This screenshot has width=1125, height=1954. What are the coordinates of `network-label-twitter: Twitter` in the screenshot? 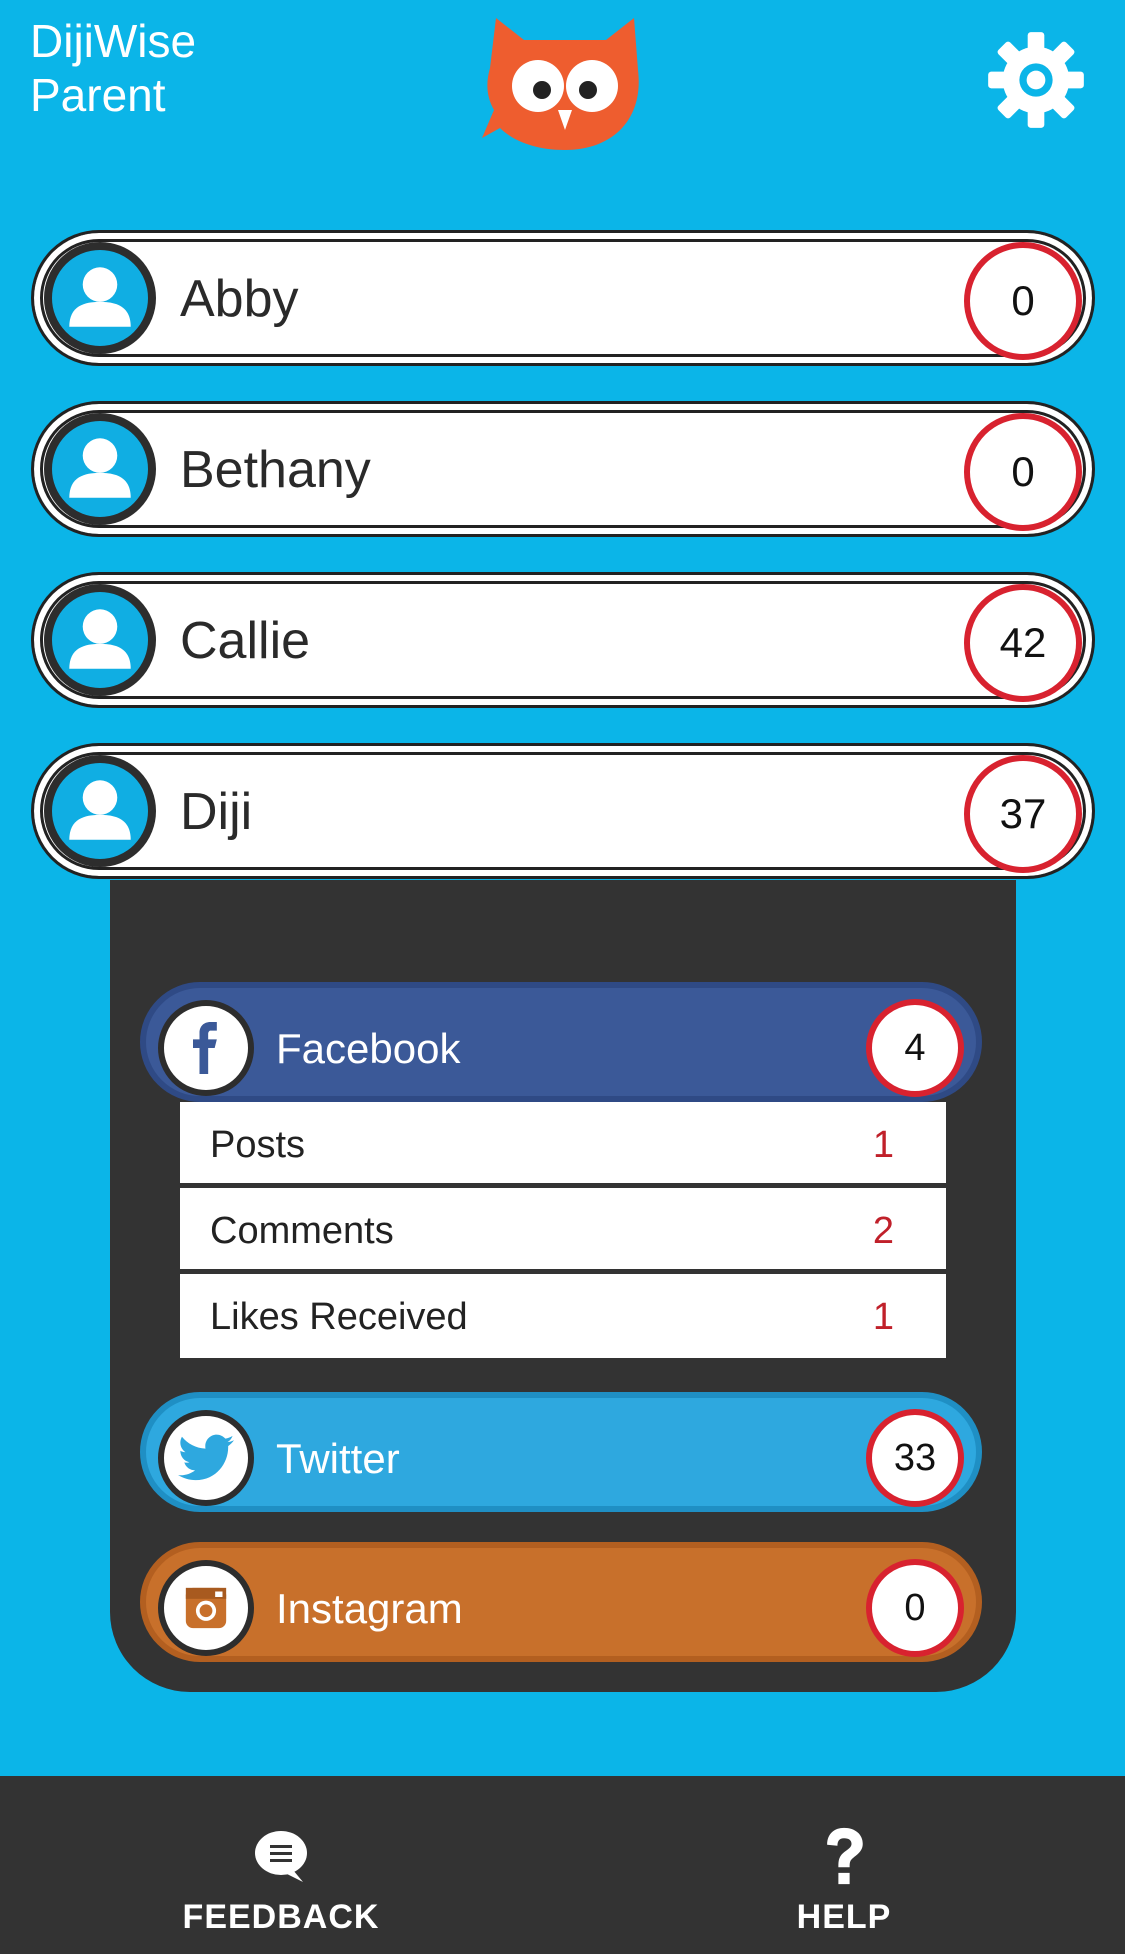 It's located at (338, 1458).